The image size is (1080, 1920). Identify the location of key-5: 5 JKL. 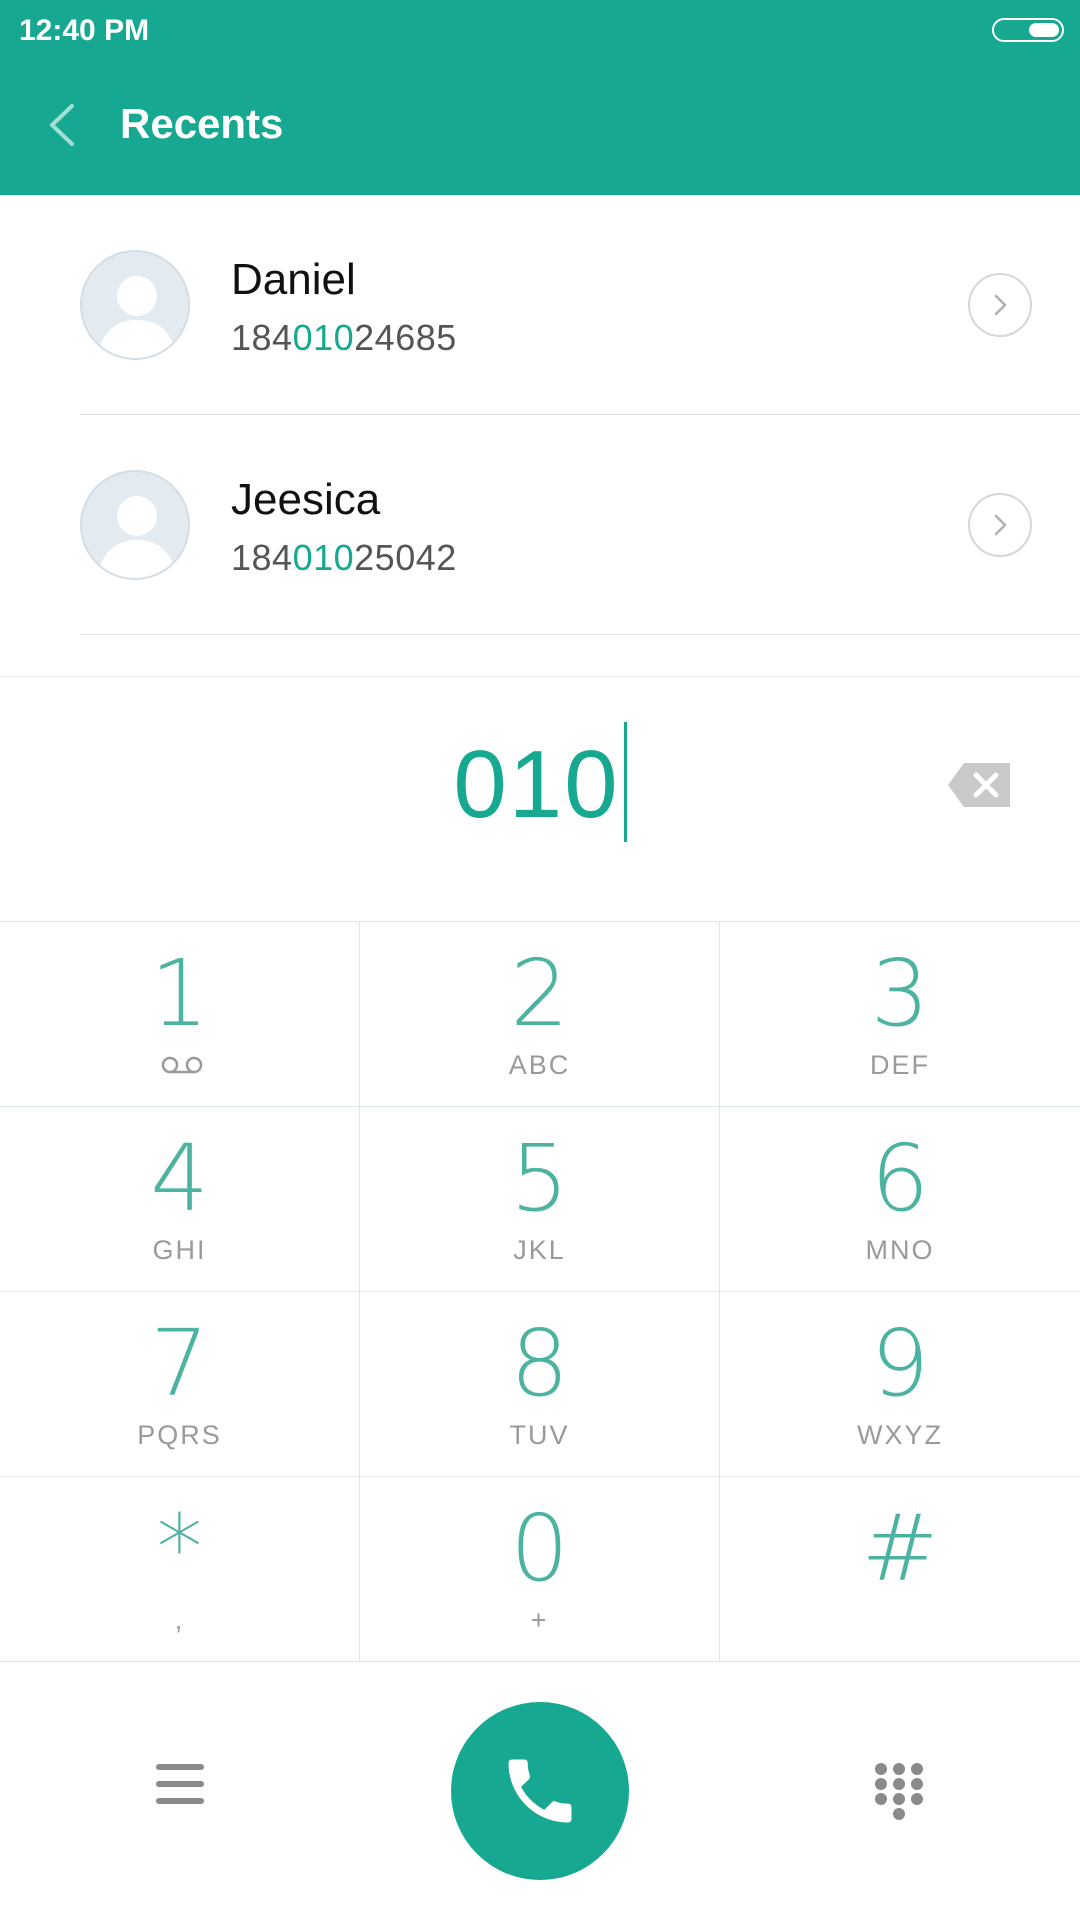
(540, 1199).